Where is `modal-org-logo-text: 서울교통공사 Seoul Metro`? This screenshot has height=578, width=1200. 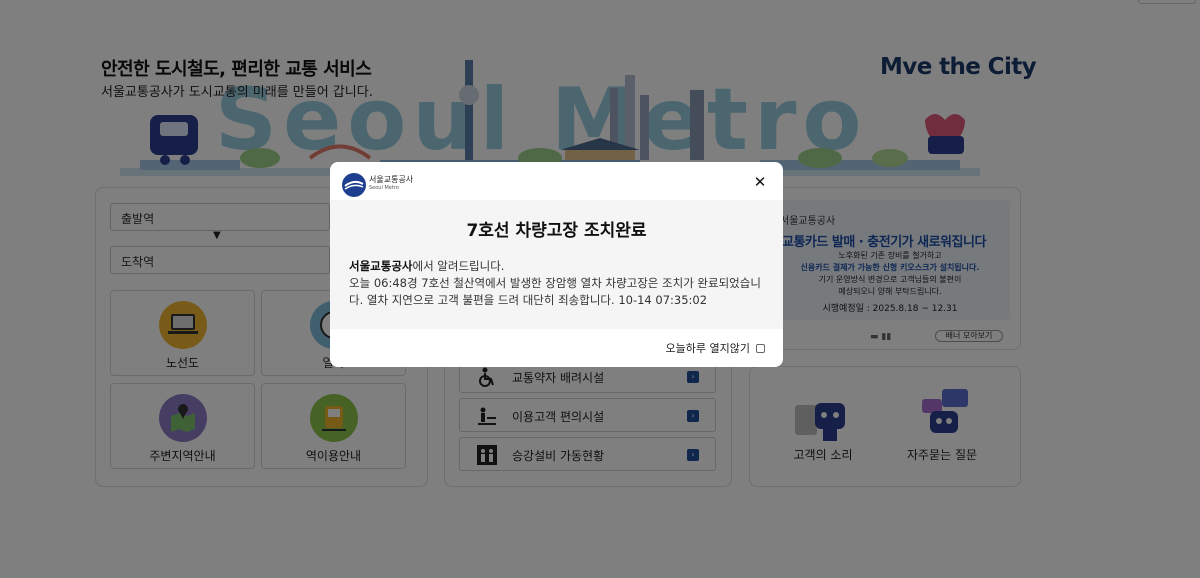 modal-org-logo-text: 서울교통공사 Seoul Metro is located at coordinates (391, 183).